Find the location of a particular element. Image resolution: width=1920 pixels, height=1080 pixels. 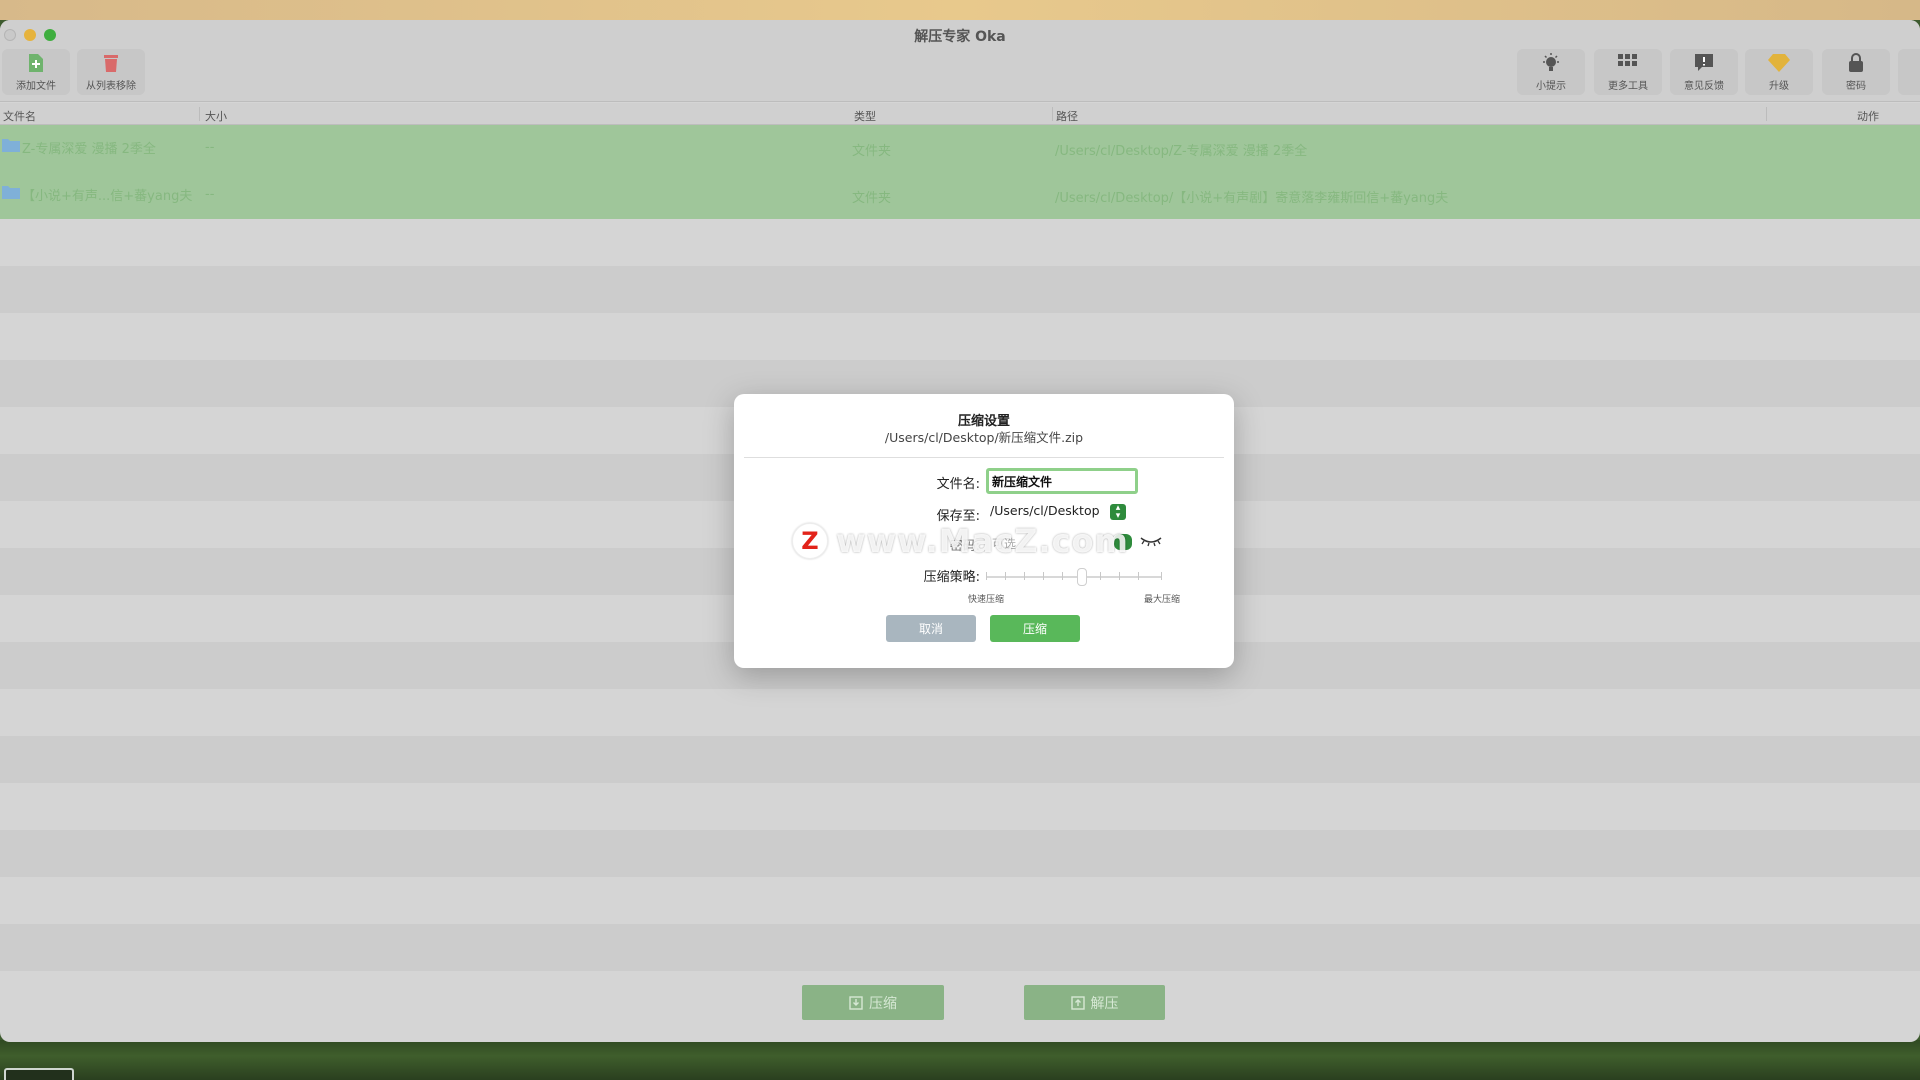

extract-button: 解压 is located at coordinates (1094, 1002).